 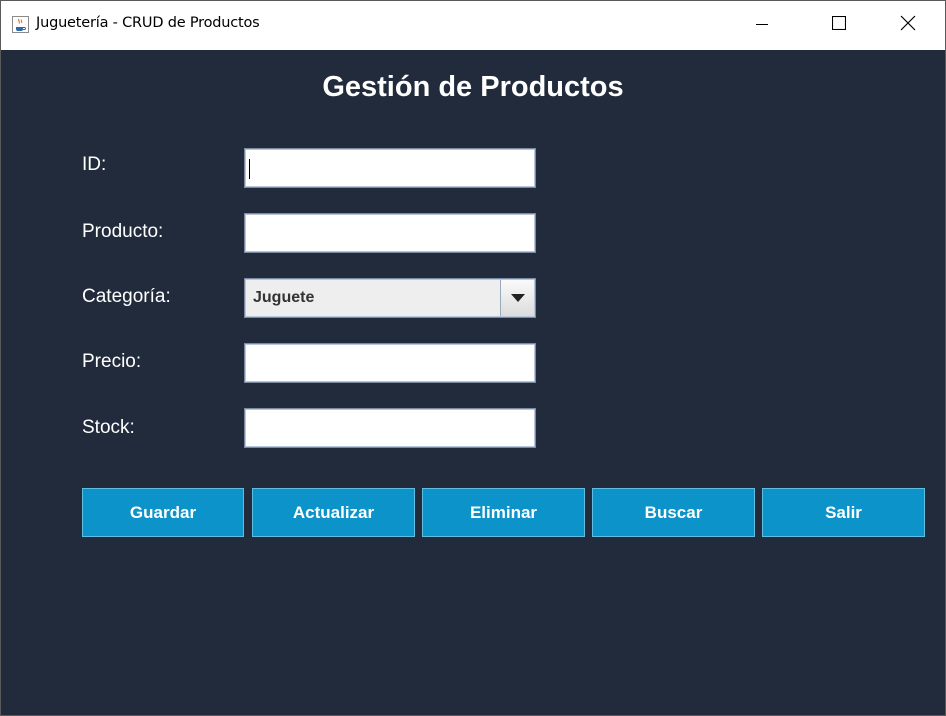 What do you see at coordinates (126, 296) in the screenshot?
I see `categoria-label: Categoría:` at bounding box center [126, 296].